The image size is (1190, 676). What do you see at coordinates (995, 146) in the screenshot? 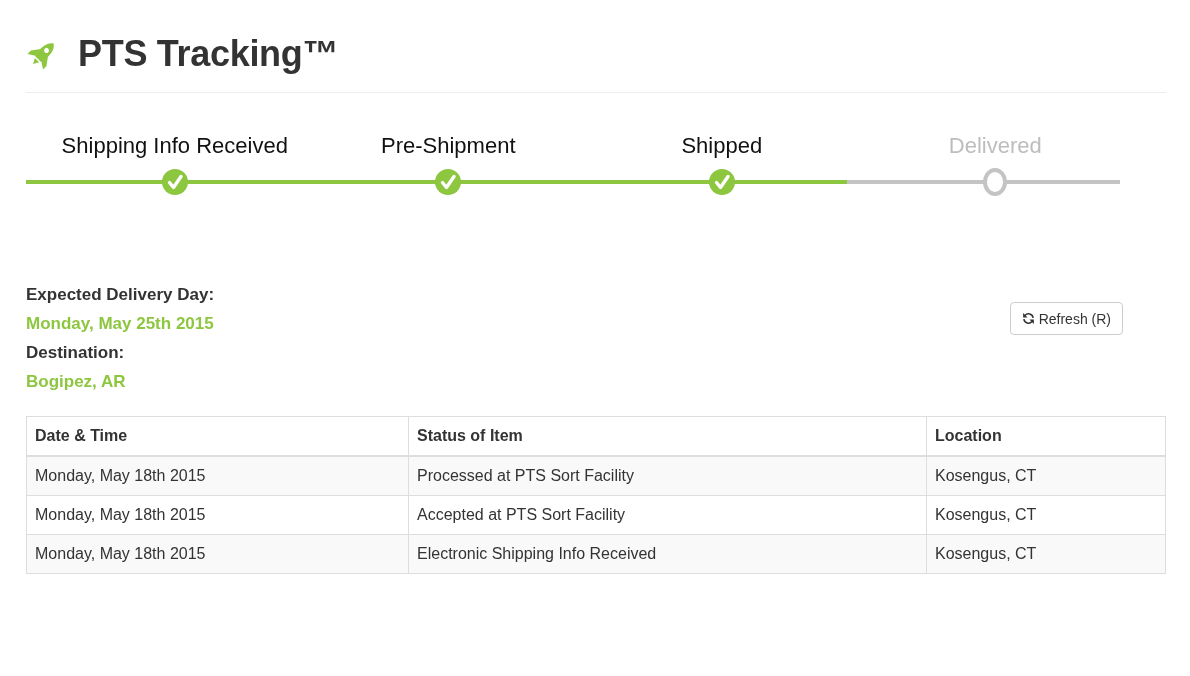
I see `step-label: Delivered` at bounding box center [995, 146].